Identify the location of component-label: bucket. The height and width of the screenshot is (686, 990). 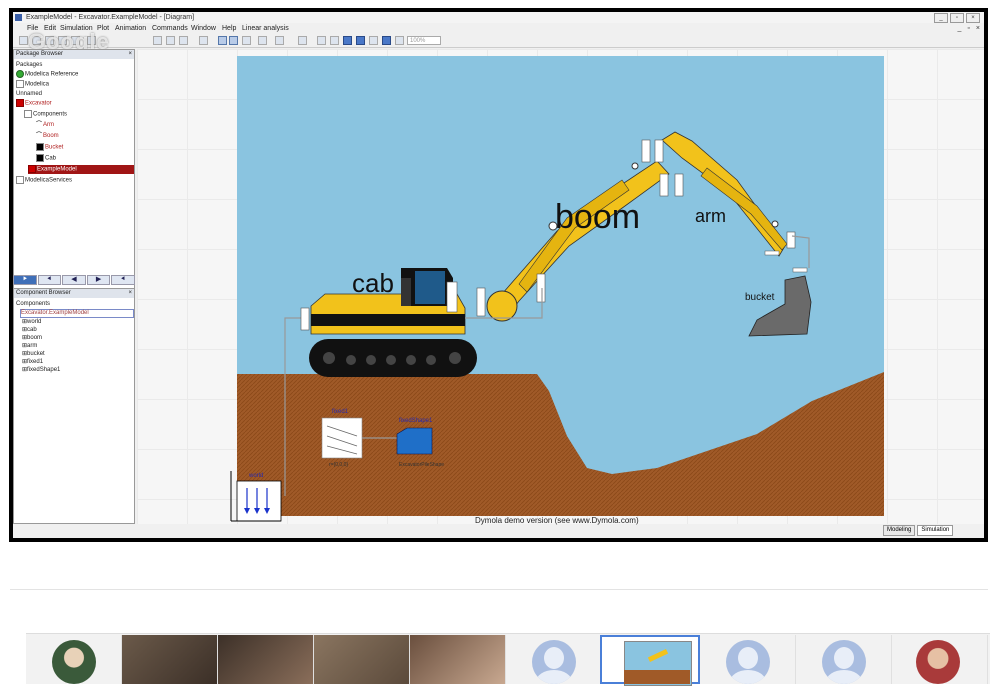
(36, 354).